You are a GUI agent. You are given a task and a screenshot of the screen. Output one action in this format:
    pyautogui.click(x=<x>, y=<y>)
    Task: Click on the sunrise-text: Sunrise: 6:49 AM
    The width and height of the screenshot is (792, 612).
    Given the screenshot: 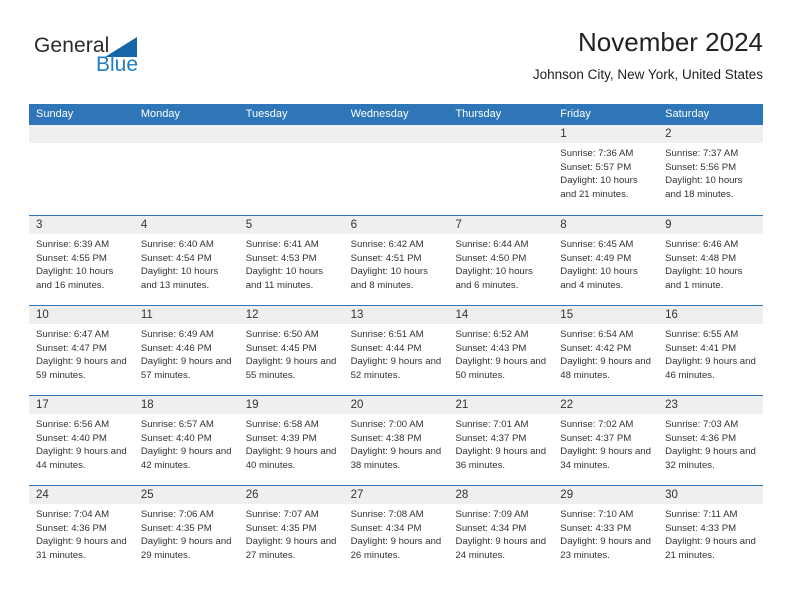 What is the action you would take?
    pyautogui.click(x=177, y=334)
    